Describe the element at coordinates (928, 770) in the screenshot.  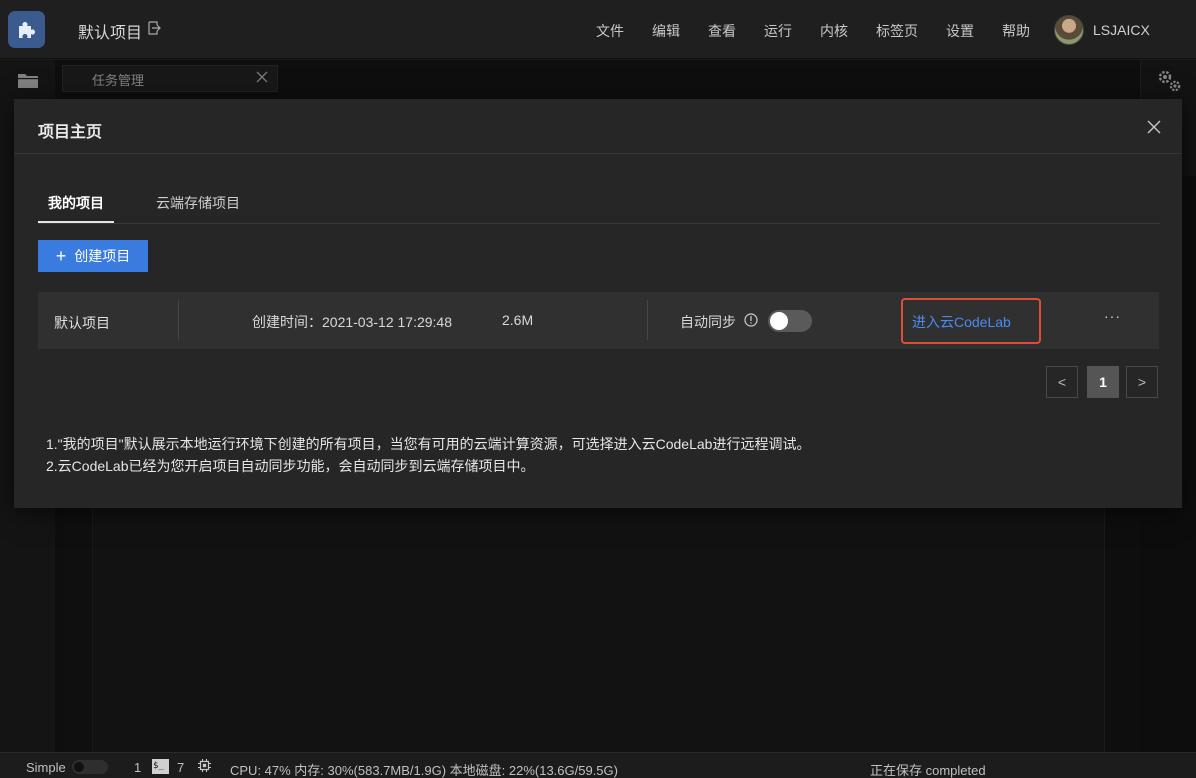
I see `save-status: 正在保存 completed` at that location.